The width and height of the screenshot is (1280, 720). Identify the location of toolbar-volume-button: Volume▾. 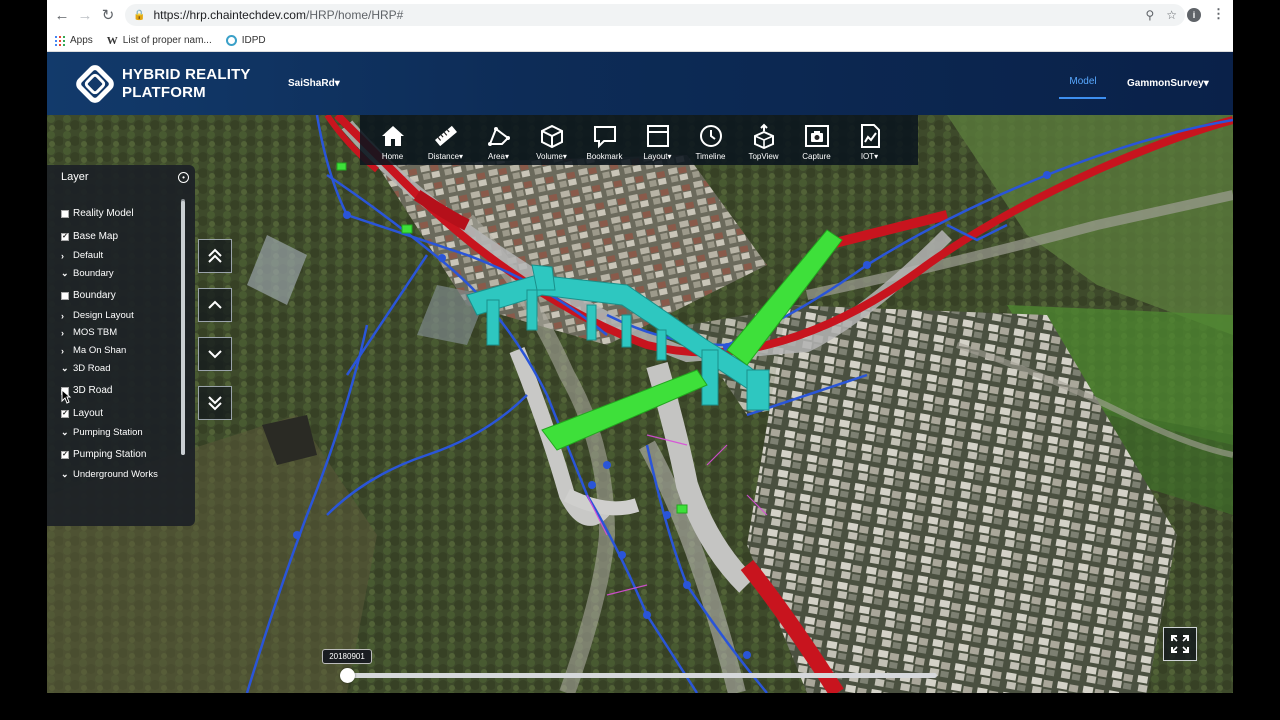
(551, 140).